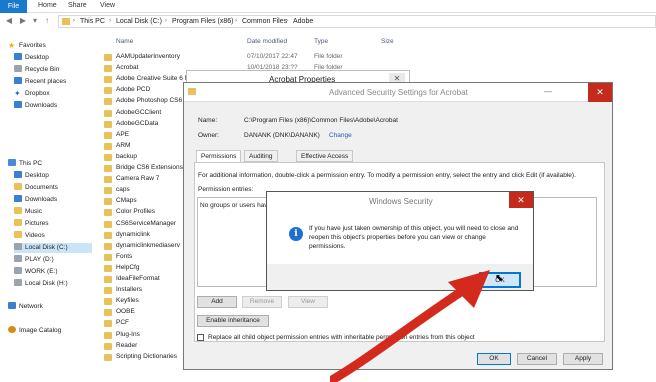 This screenshot has width=656, height=382. Describe the element at coordinates (18, 210) in the screenshot. I see `music-icon` at that location.